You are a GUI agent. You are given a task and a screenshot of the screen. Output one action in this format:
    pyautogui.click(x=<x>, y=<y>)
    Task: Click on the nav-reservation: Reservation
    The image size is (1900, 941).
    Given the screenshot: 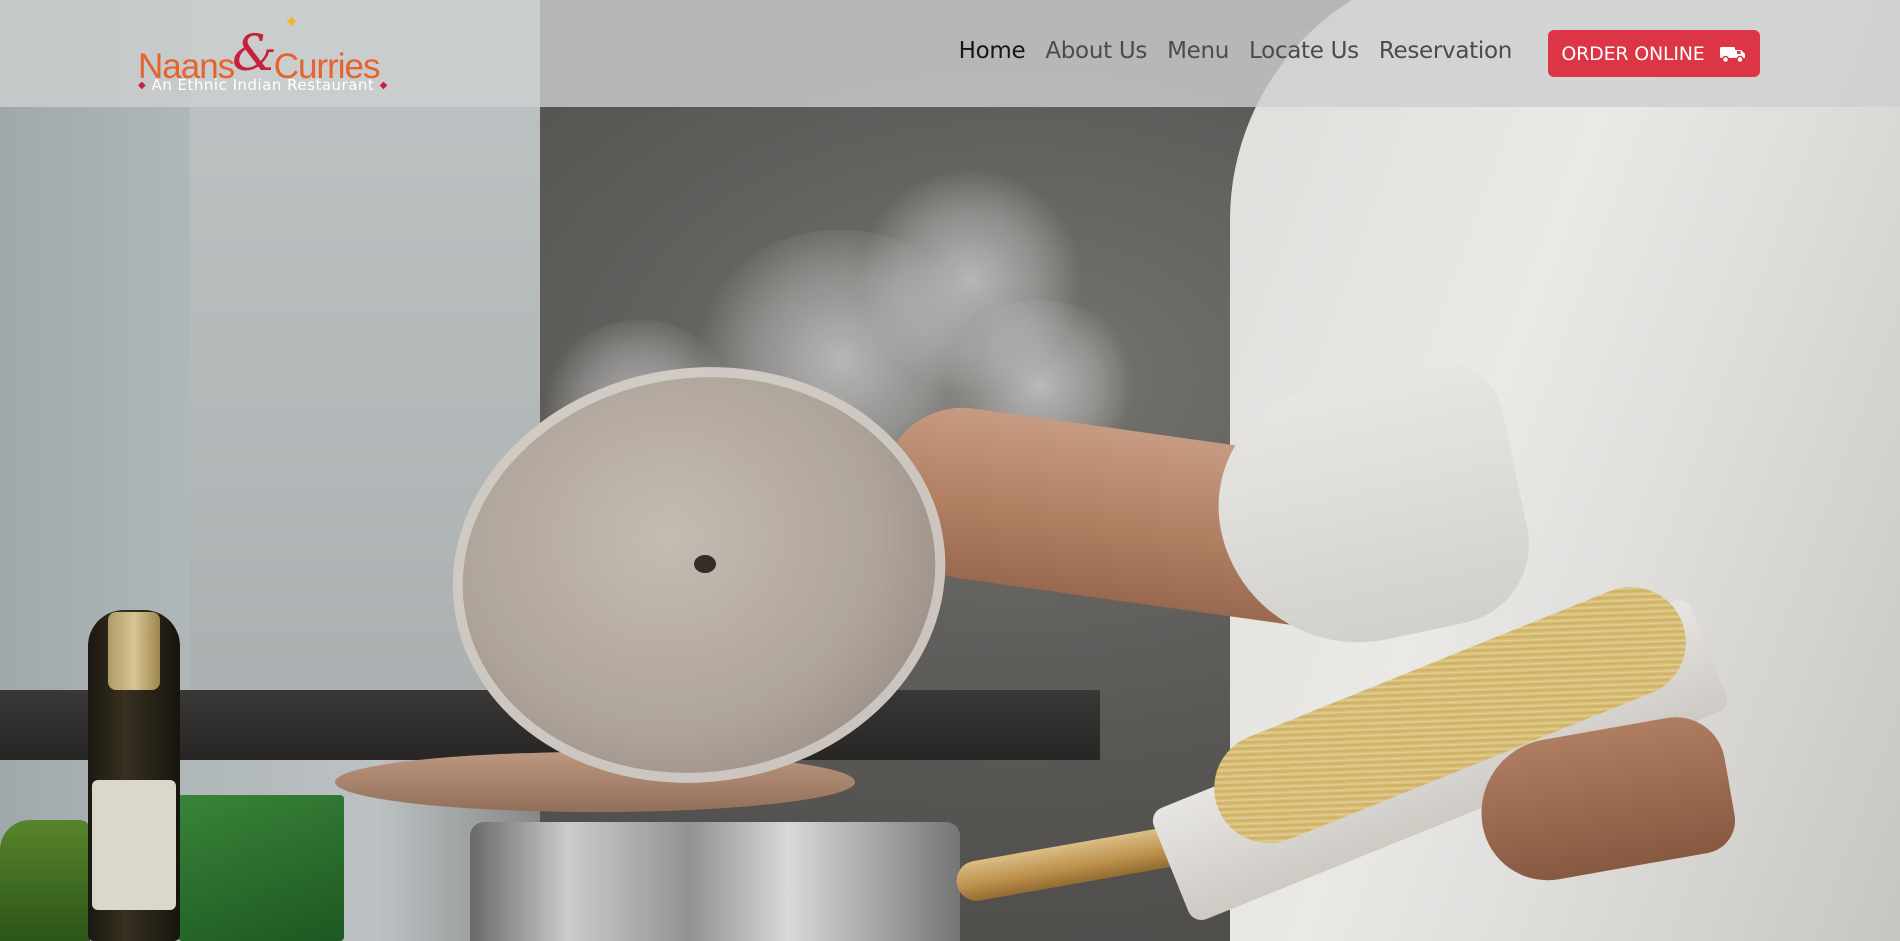 What is the action you would take?
    pyautogui.click(x=1445, y=51)
    